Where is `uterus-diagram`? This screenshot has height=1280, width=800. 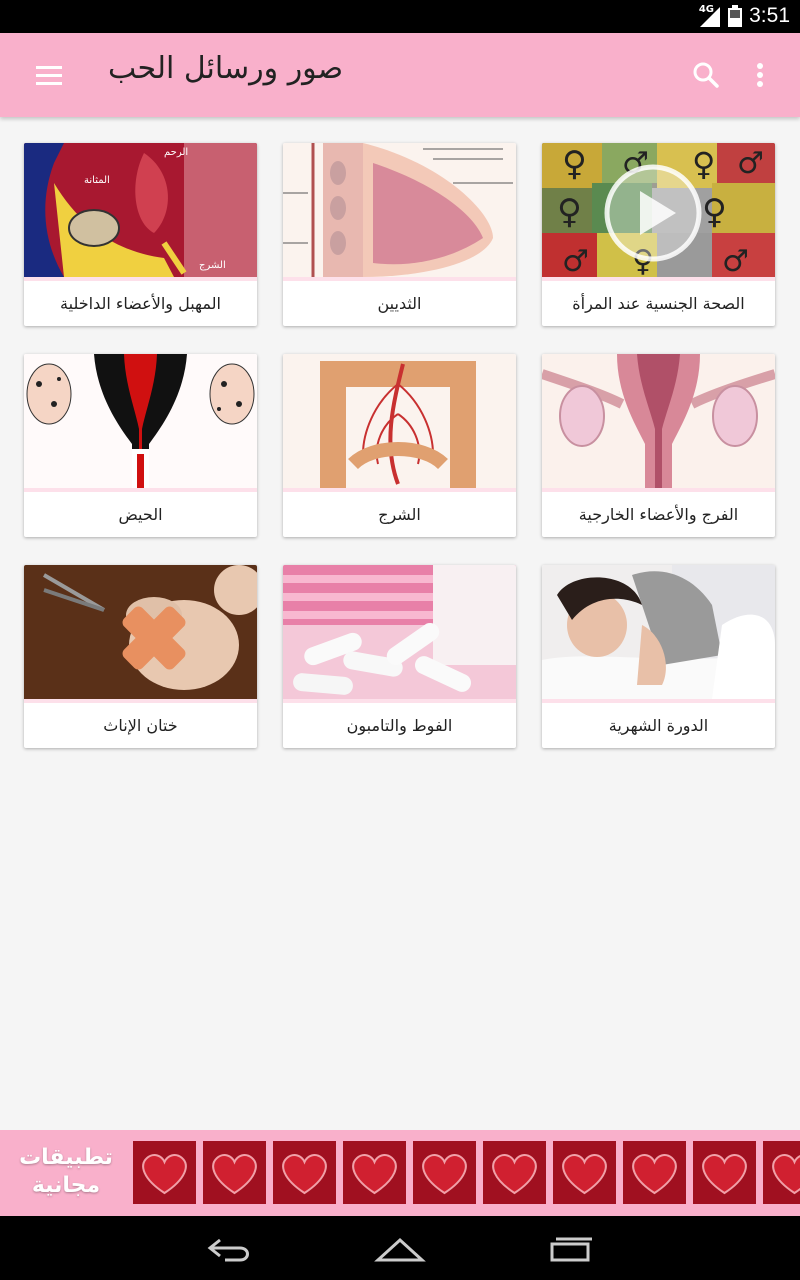
uterus-diagram is located at coordinates (658, 421).